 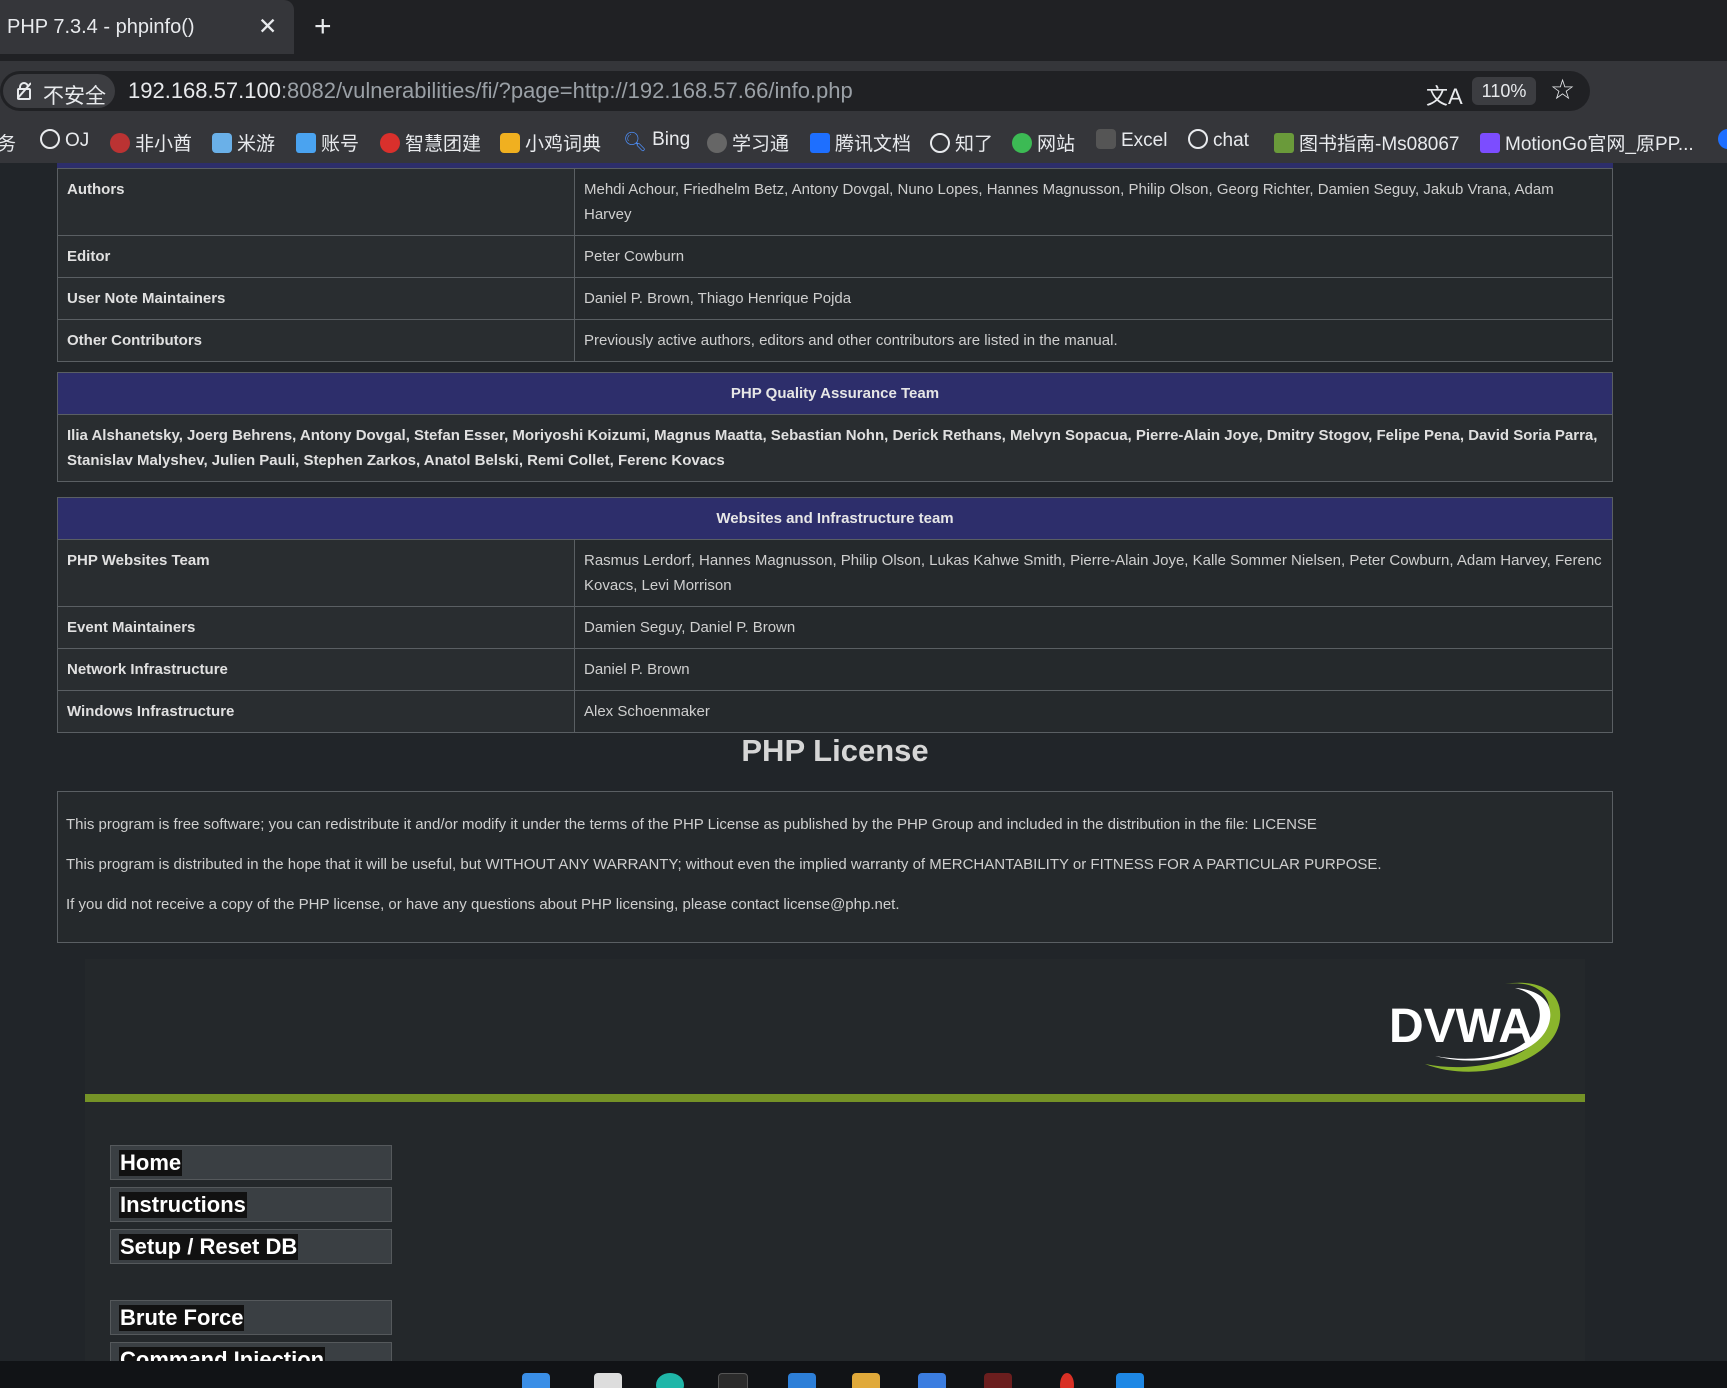 I want to click on lock-warning-icon, so click(x=24, y=91).